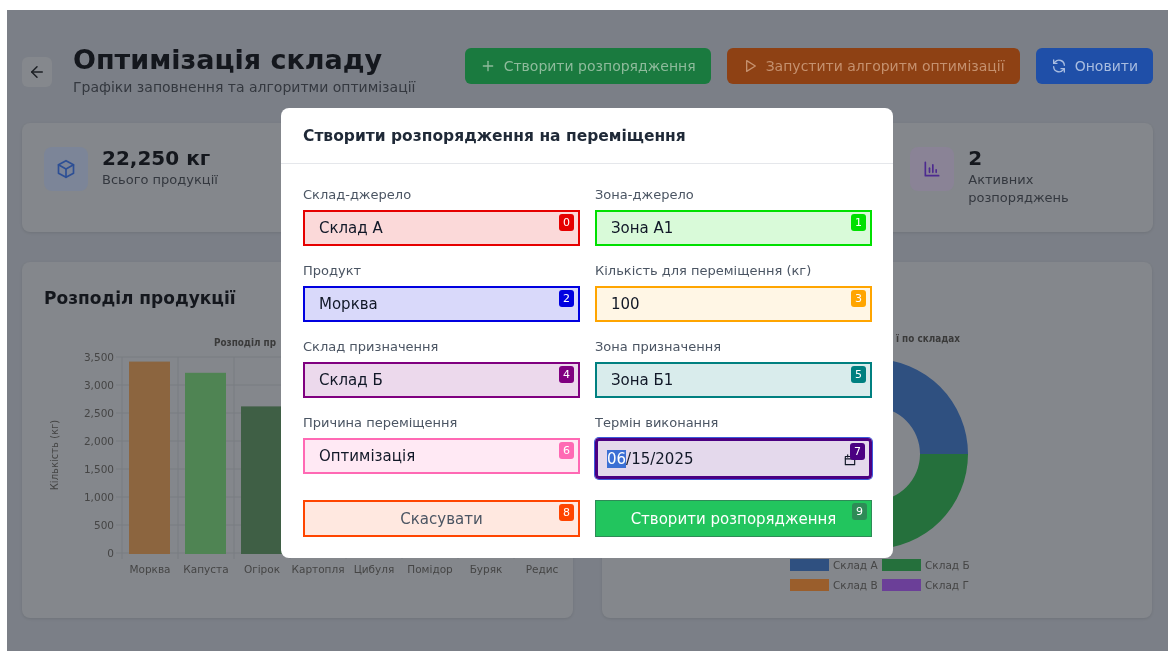 Image resolution: width=1168 pixels, height=651 pixels. I want to click on cancel-button: Скасувати 8, so click(441, 518).